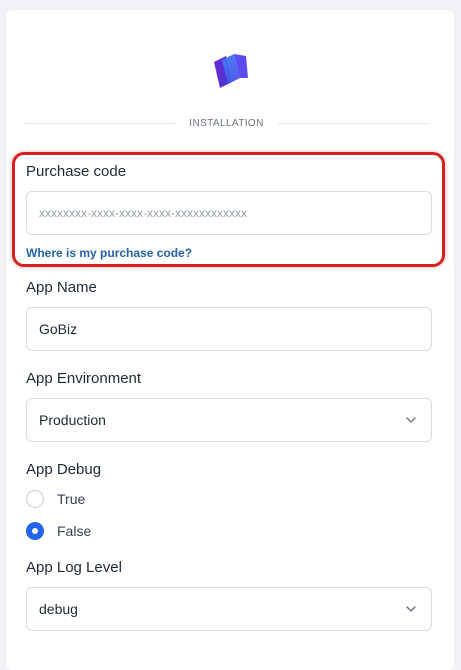  I want to click on app-environment-label: App Environment, so click(84, 378).